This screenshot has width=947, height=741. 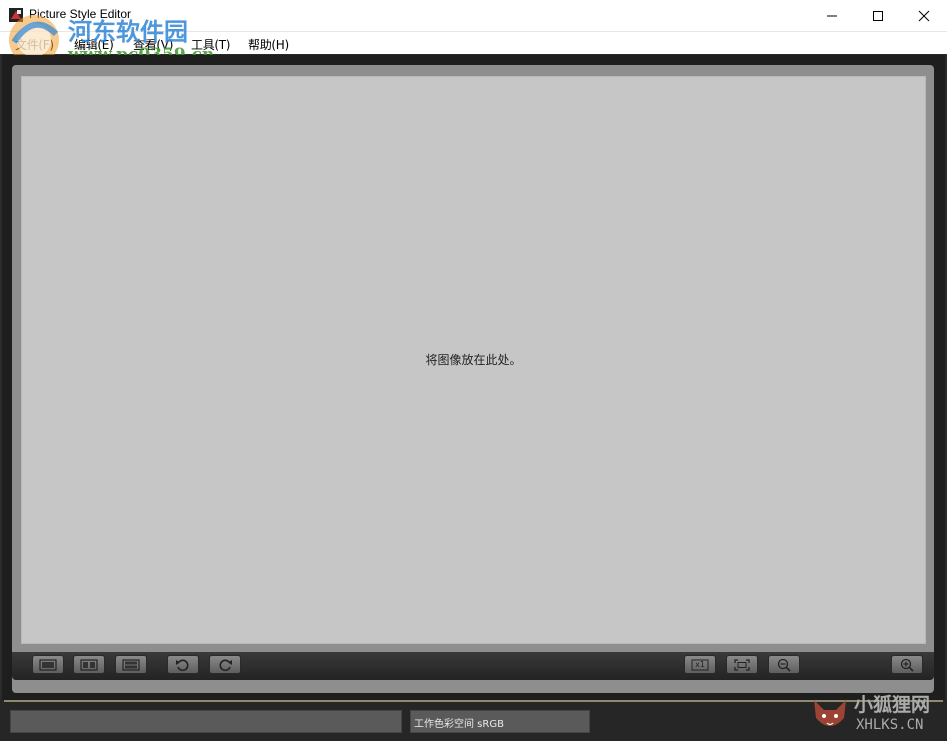 I want to click on color-space-status: 工作色彩空间 sRGB, so click(x=500, y=721).